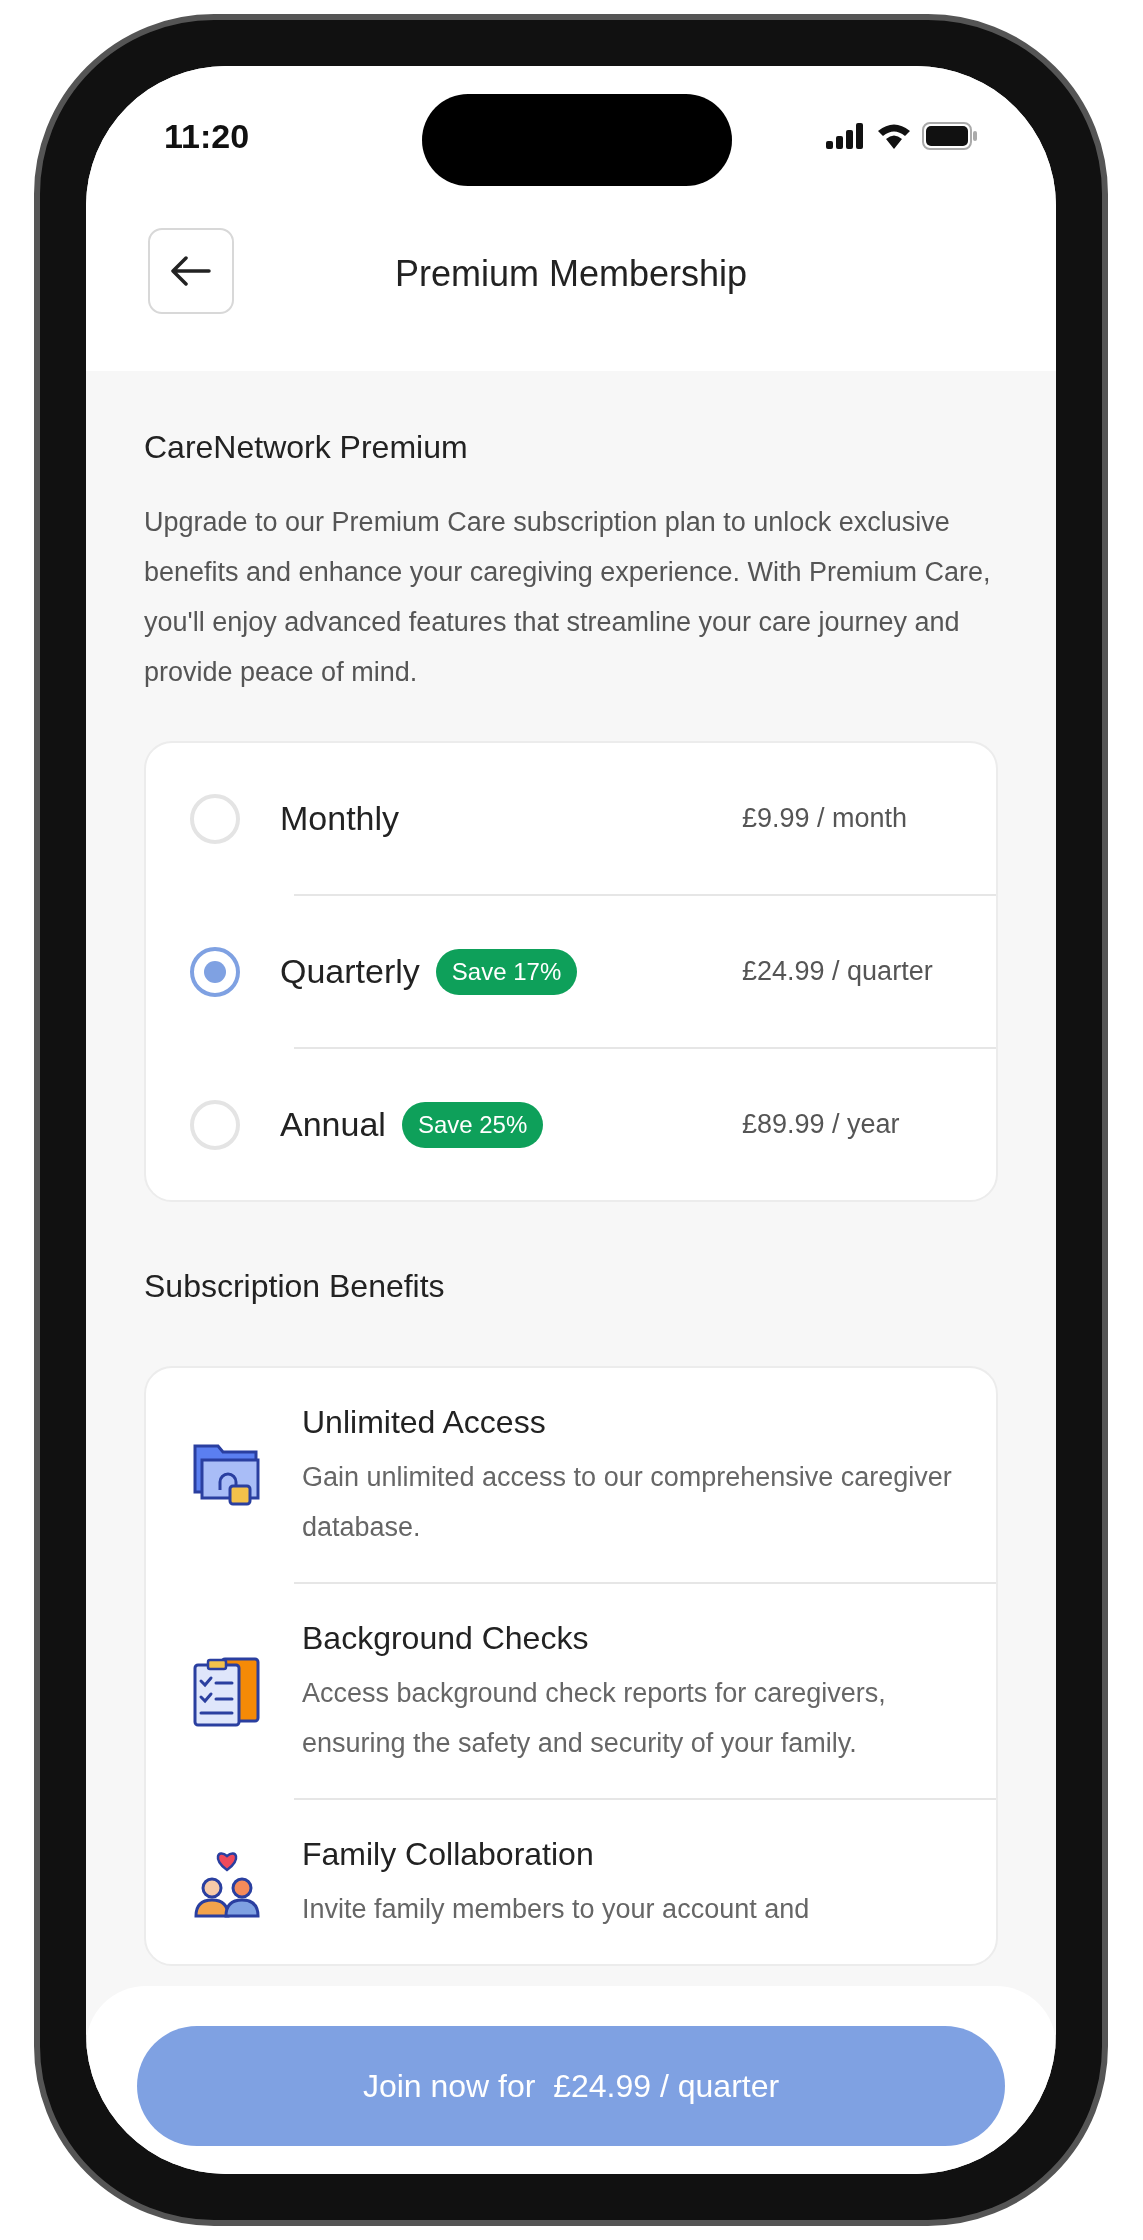  I want to click on benefit-description: Access background check reports for caregivers, ensuring the safety and security of your family., so click(594, 1718).